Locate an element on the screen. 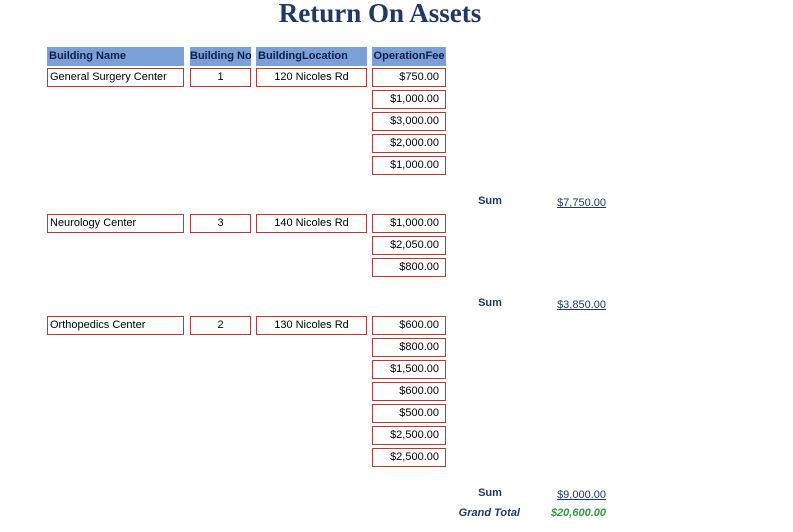 The height and width of the screenshot is (532, 793). sum-value: $7,750.00 is located at coordinates (581, 203).